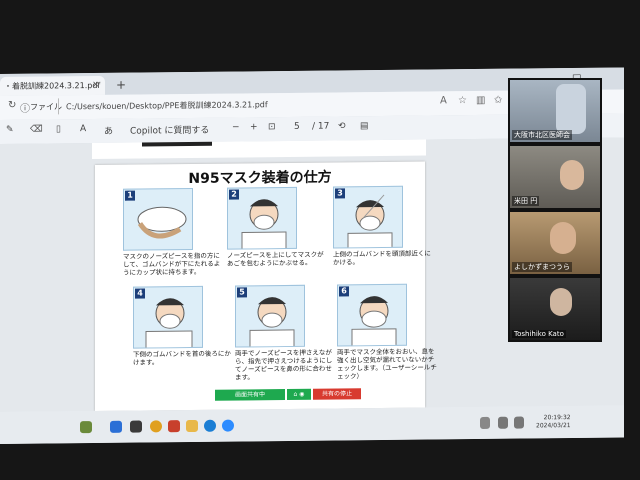 The width and height of the screenshot is (640, 480). What do you see at coordinates (130, 195) in the screenshot?
I see `step-number: 1` at bounding box center [130, 195].